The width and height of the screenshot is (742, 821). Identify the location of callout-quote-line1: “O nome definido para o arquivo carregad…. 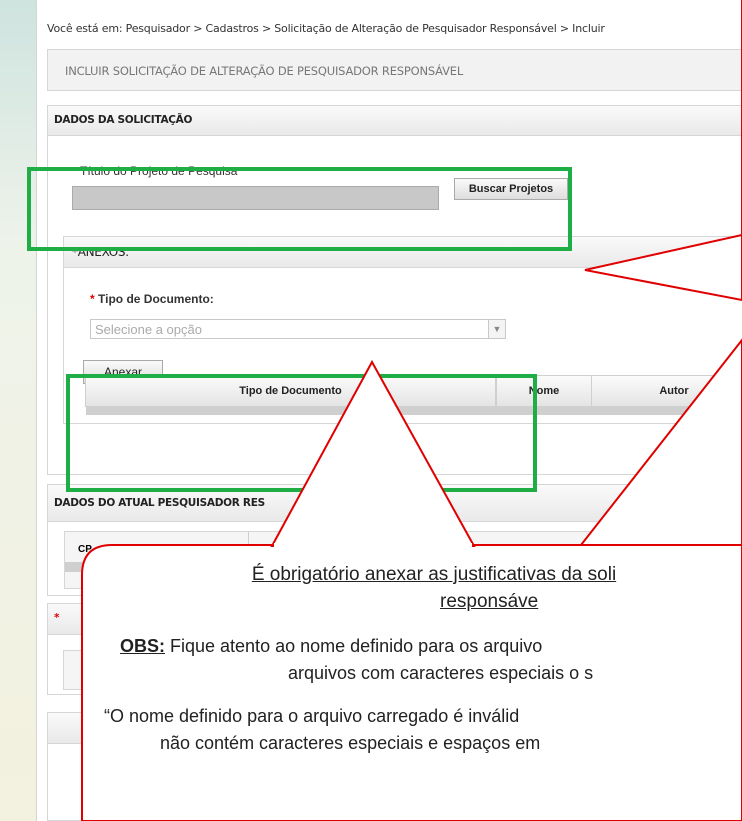
(312, 716).